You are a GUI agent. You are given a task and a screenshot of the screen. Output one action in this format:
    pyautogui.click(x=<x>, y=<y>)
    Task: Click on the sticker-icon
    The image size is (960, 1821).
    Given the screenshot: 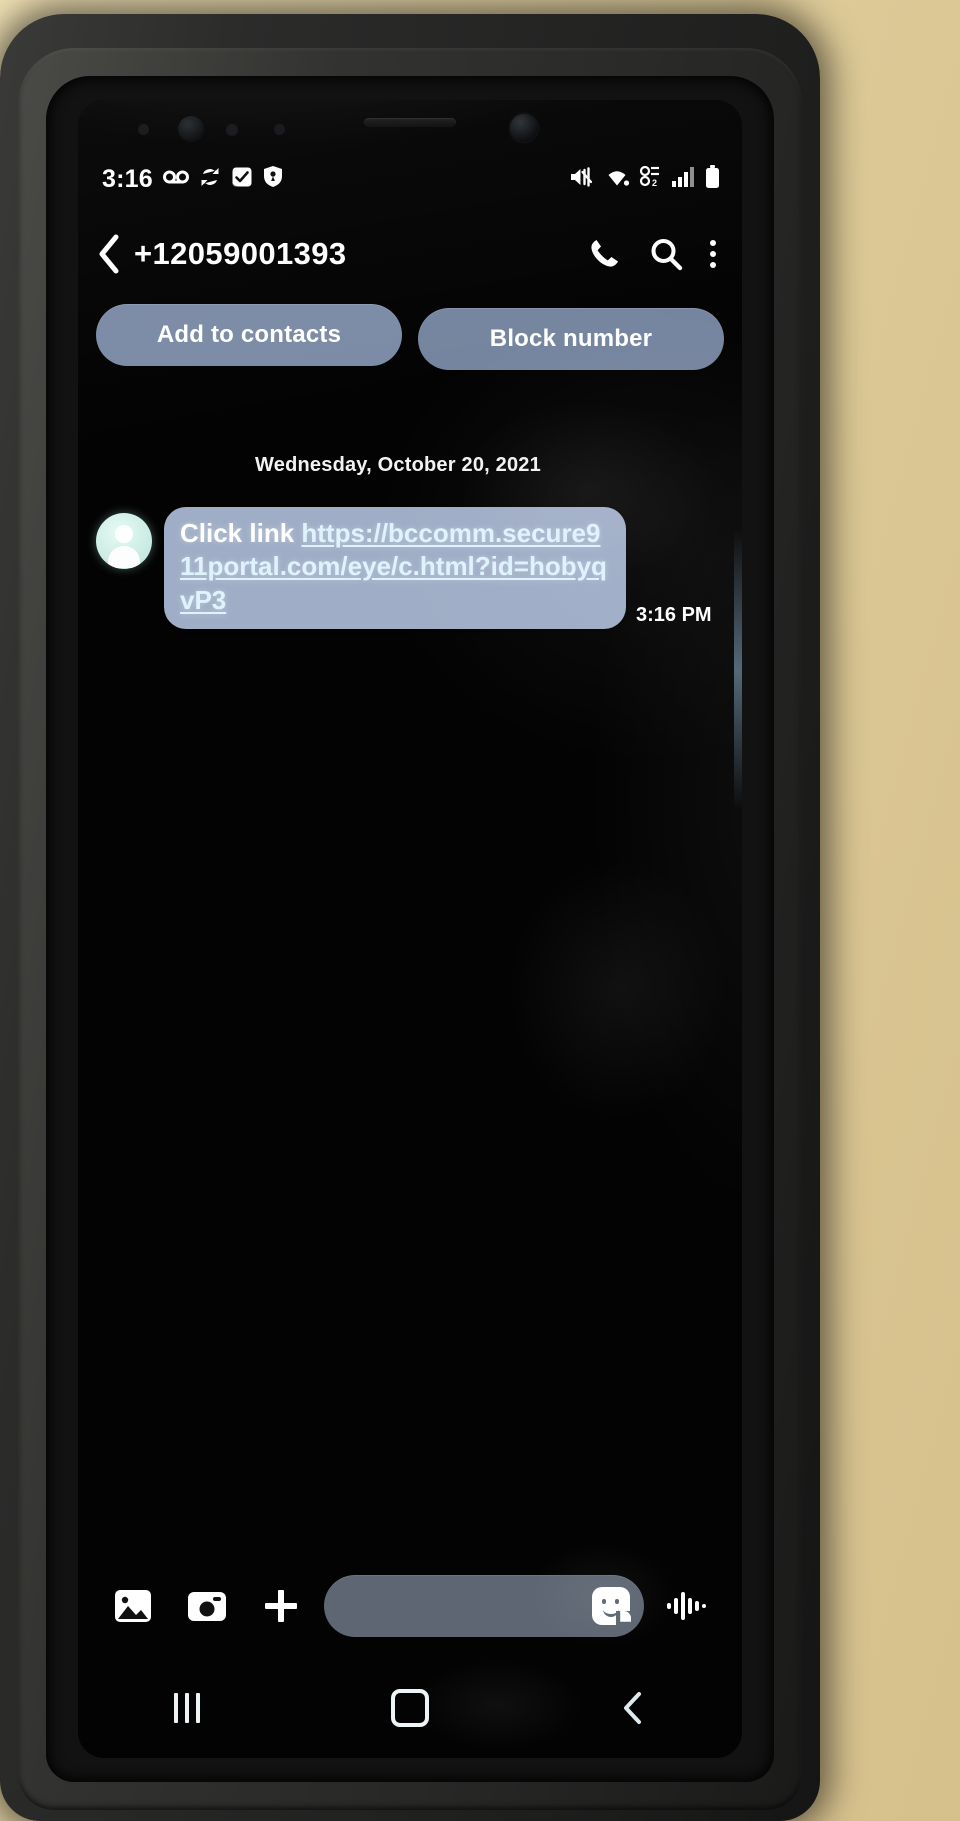 What is the action you would take?
    pyautogui.click(x=611, y=1606)
    